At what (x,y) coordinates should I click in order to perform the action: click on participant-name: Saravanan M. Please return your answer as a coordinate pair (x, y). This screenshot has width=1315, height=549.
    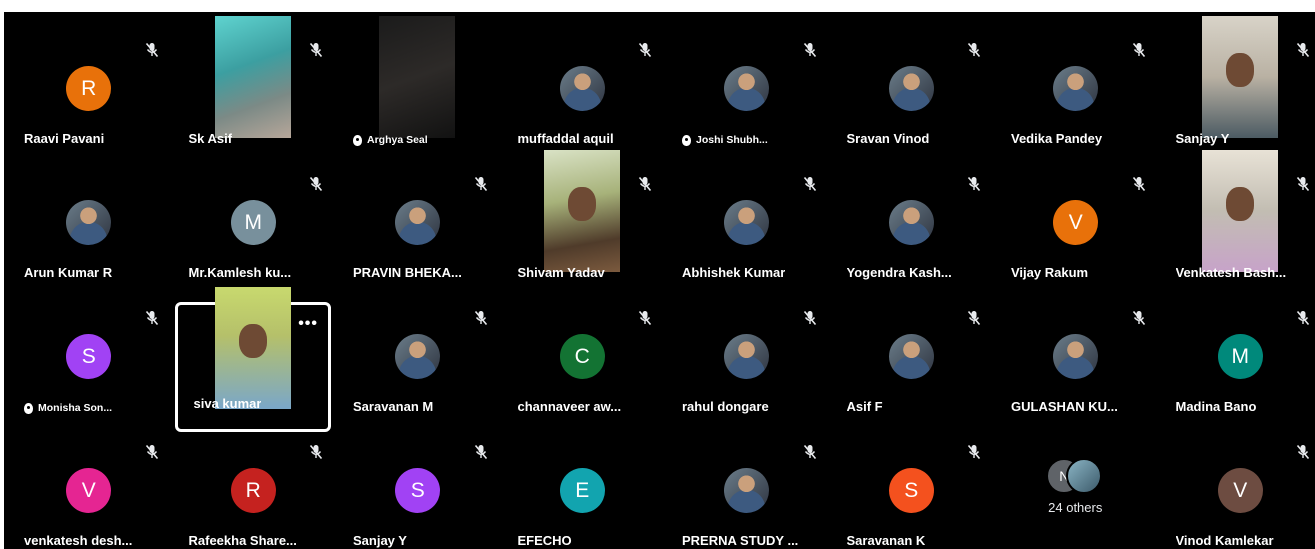
    Looking at the image, I should click on (393, 406).